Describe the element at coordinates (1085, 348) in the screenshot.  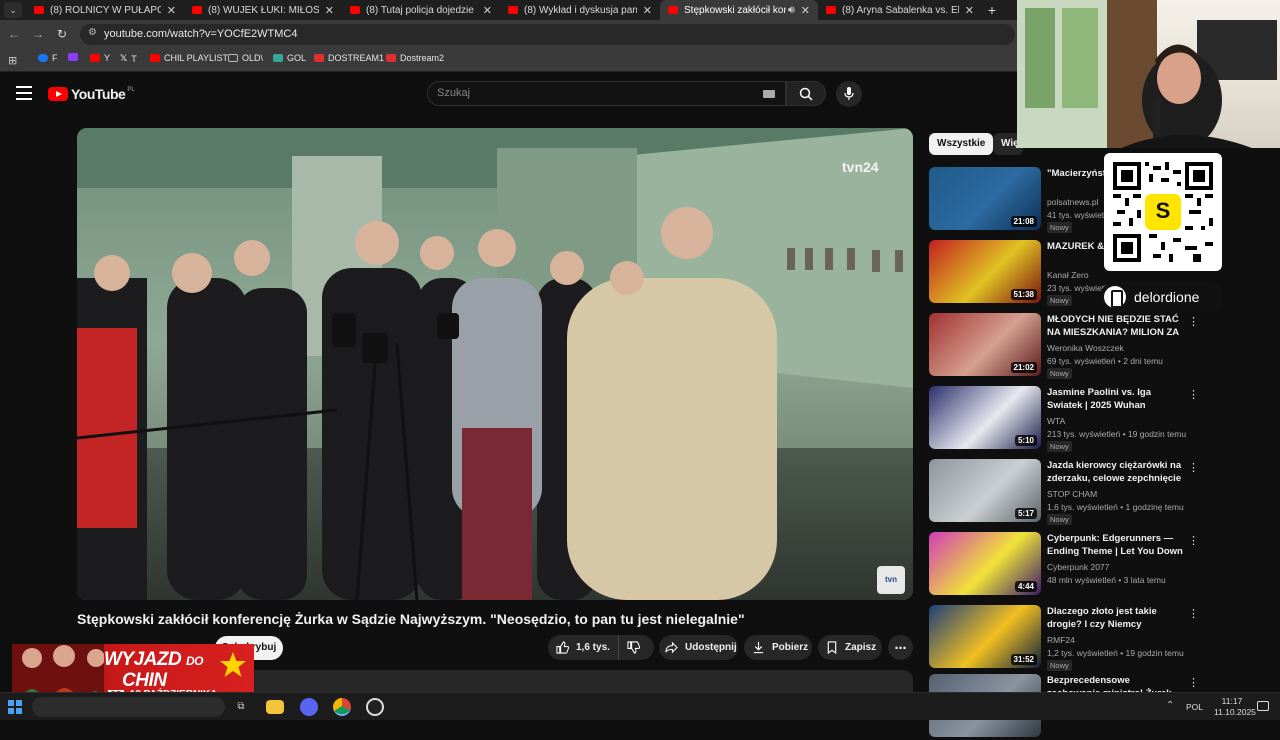
I see `channel-name: Weronika Woszczek` at that location.